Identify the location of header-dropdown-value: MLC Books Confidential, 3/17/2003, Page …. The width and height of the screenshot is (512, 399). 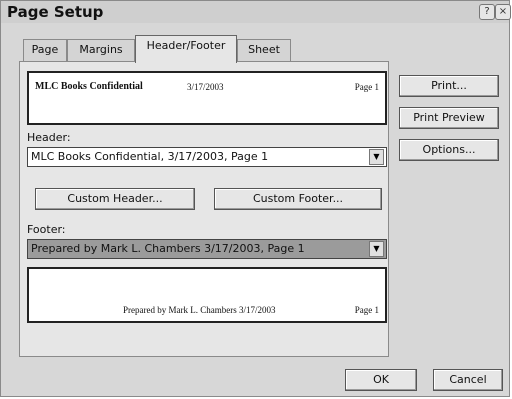
(150, 156).